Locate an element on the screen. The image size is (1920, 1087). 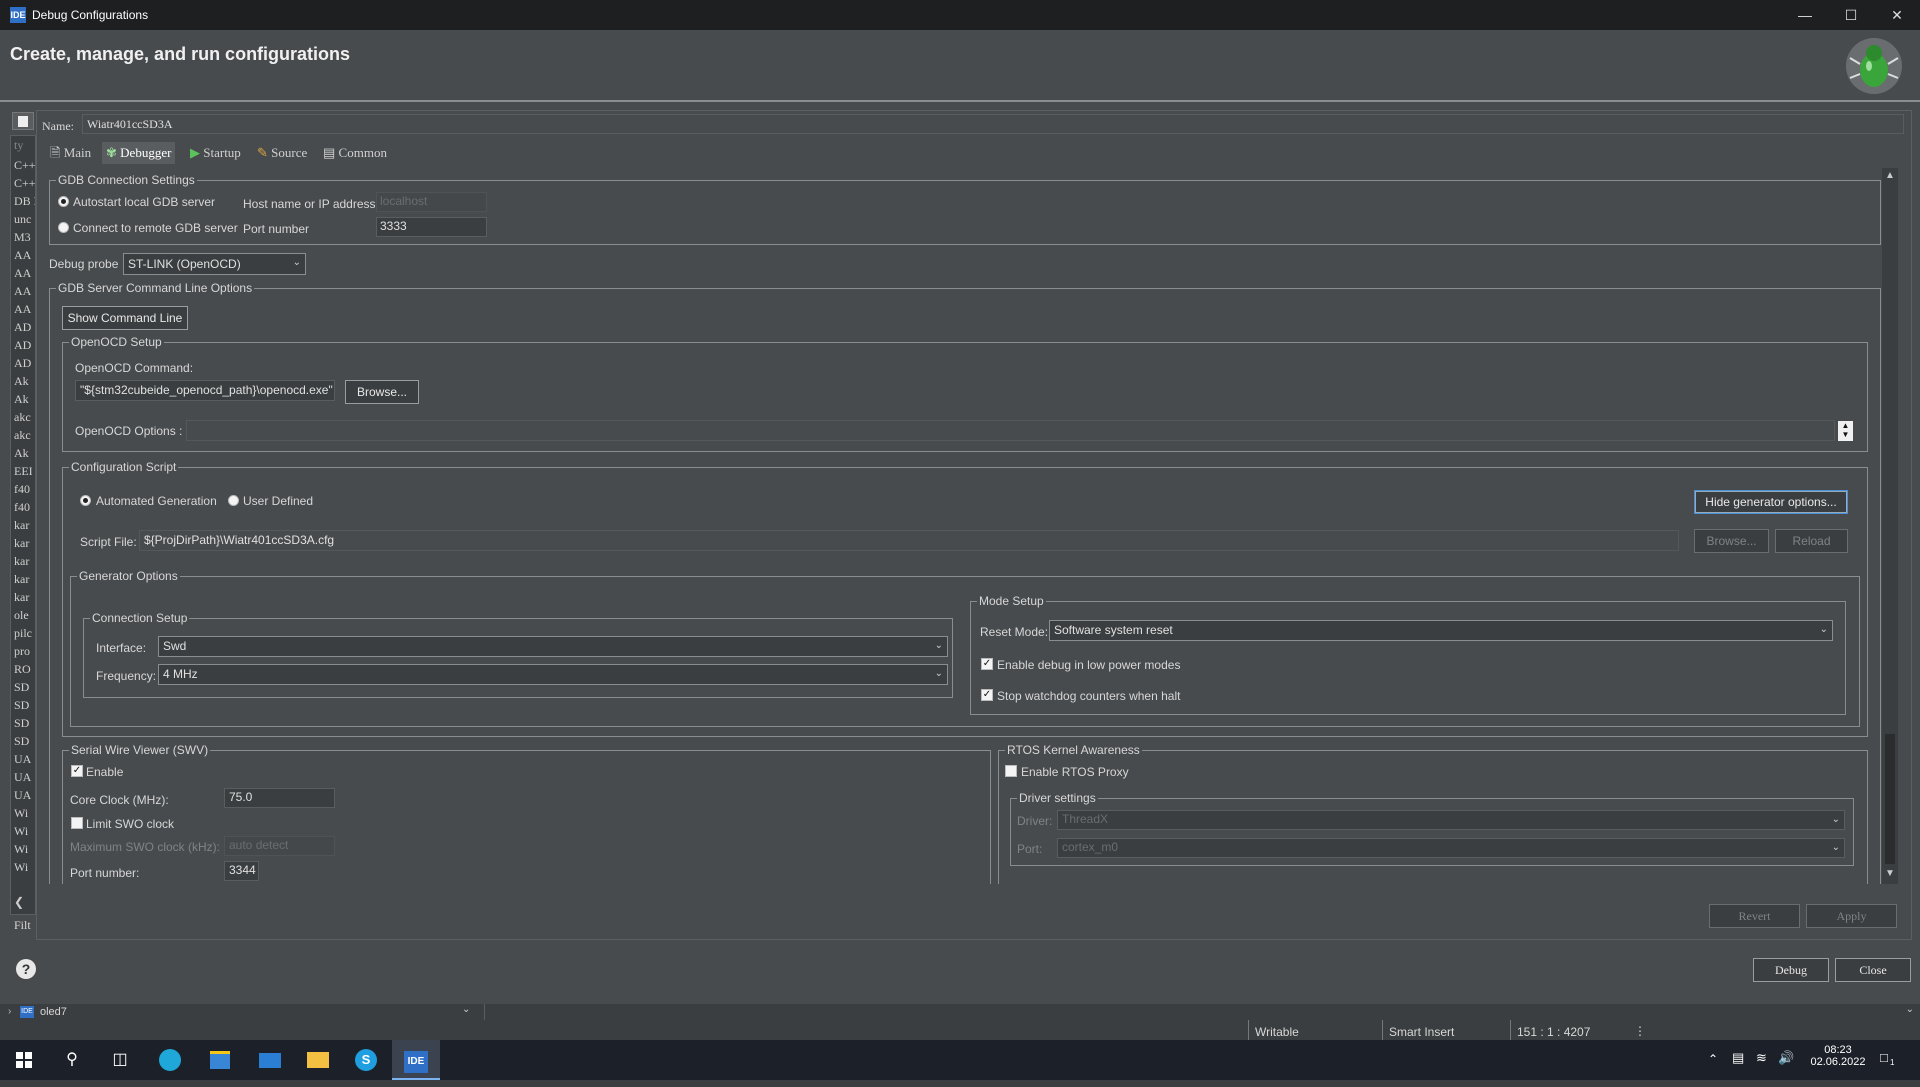
wifi-icon: ≋ is located at coordinates (1761, 1058).